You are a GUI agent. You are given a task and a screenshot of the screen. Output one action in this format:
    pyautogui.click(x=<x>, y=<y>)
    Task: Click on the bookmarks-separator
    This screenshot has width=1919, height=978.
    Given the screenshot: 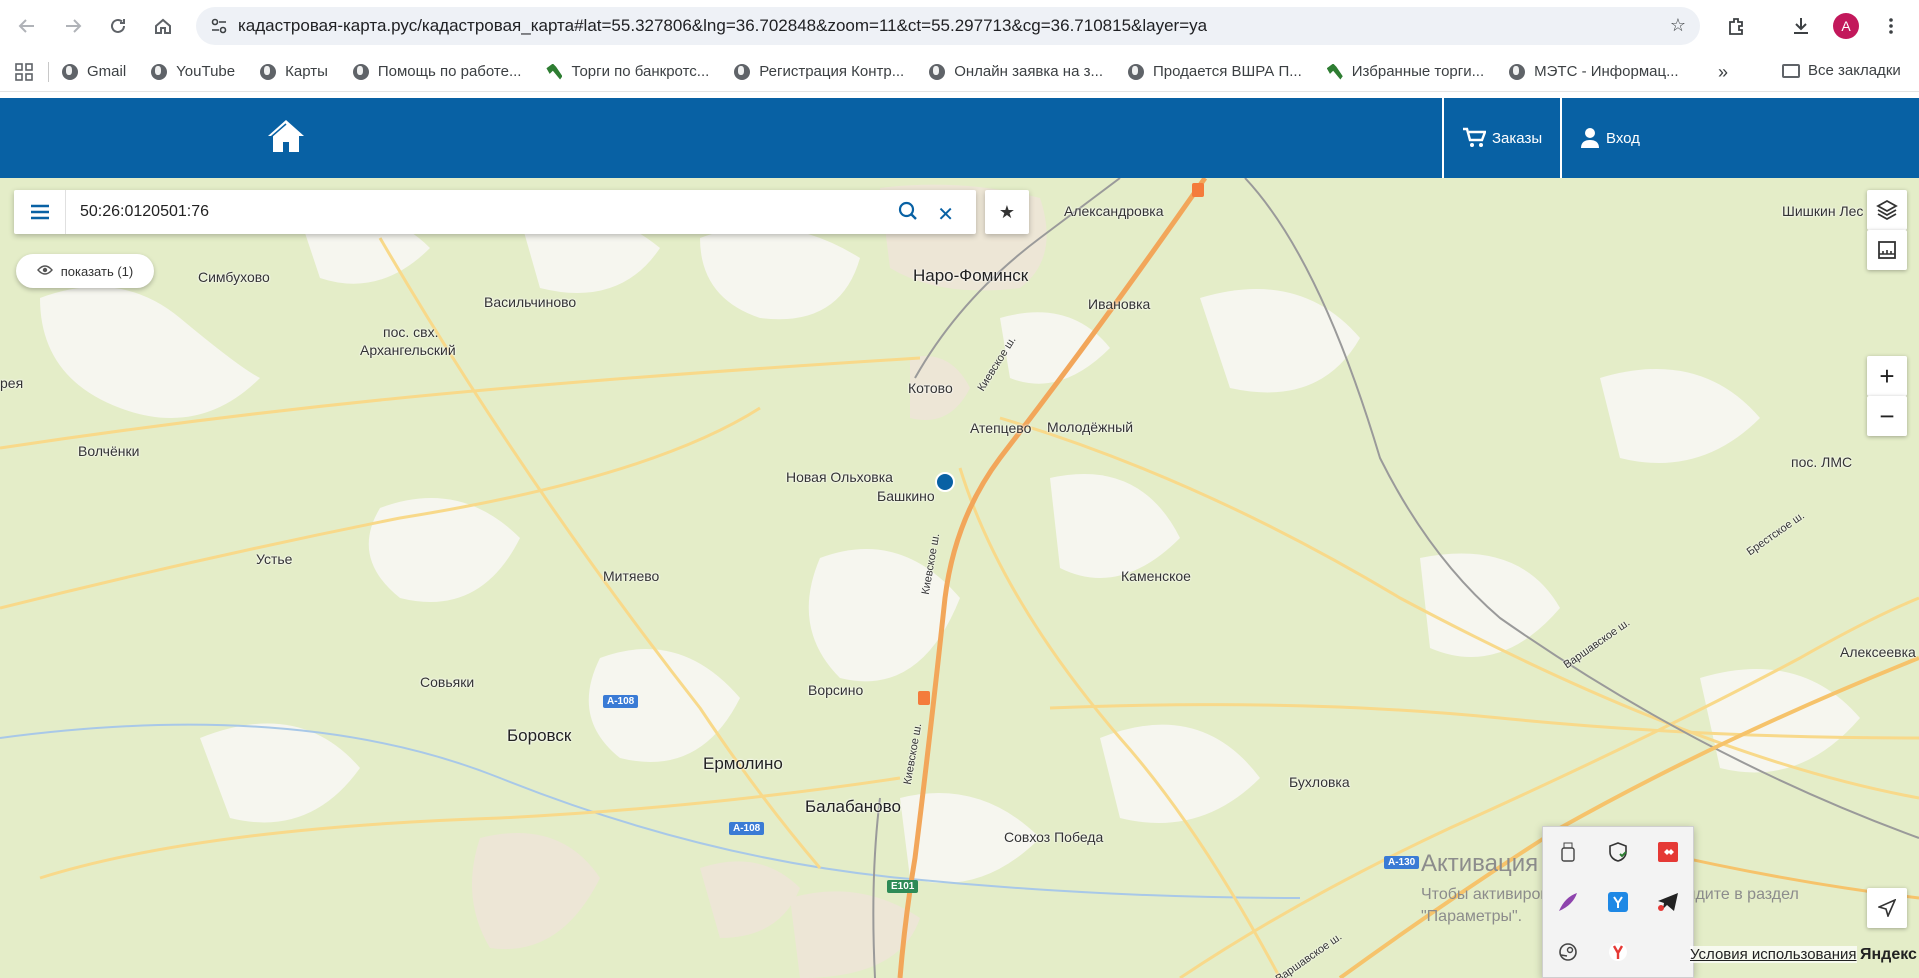 What is the action you would take?
    pyautogui.click(x=48, y=71)
    